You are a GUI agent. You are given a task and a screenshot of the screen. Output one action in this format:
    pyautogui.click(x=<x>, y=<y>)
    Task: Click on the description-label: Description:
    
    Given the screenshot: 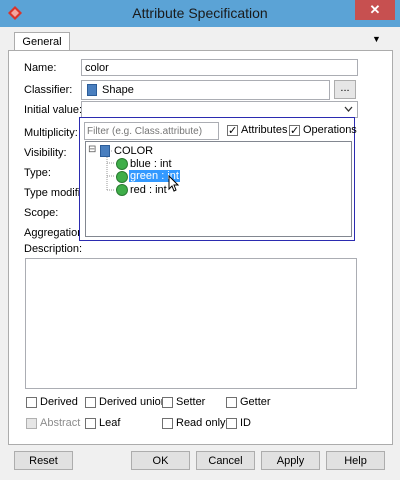 What is the action you would take?
    pyautogui.click(x=53, y=249)
    